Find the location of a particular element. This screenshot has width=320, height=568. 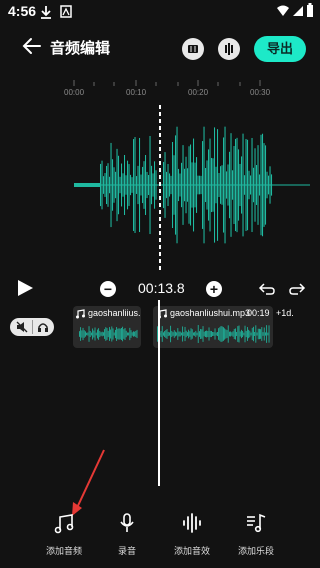

record-tab: 录音 is located at coordinates (127, 534).